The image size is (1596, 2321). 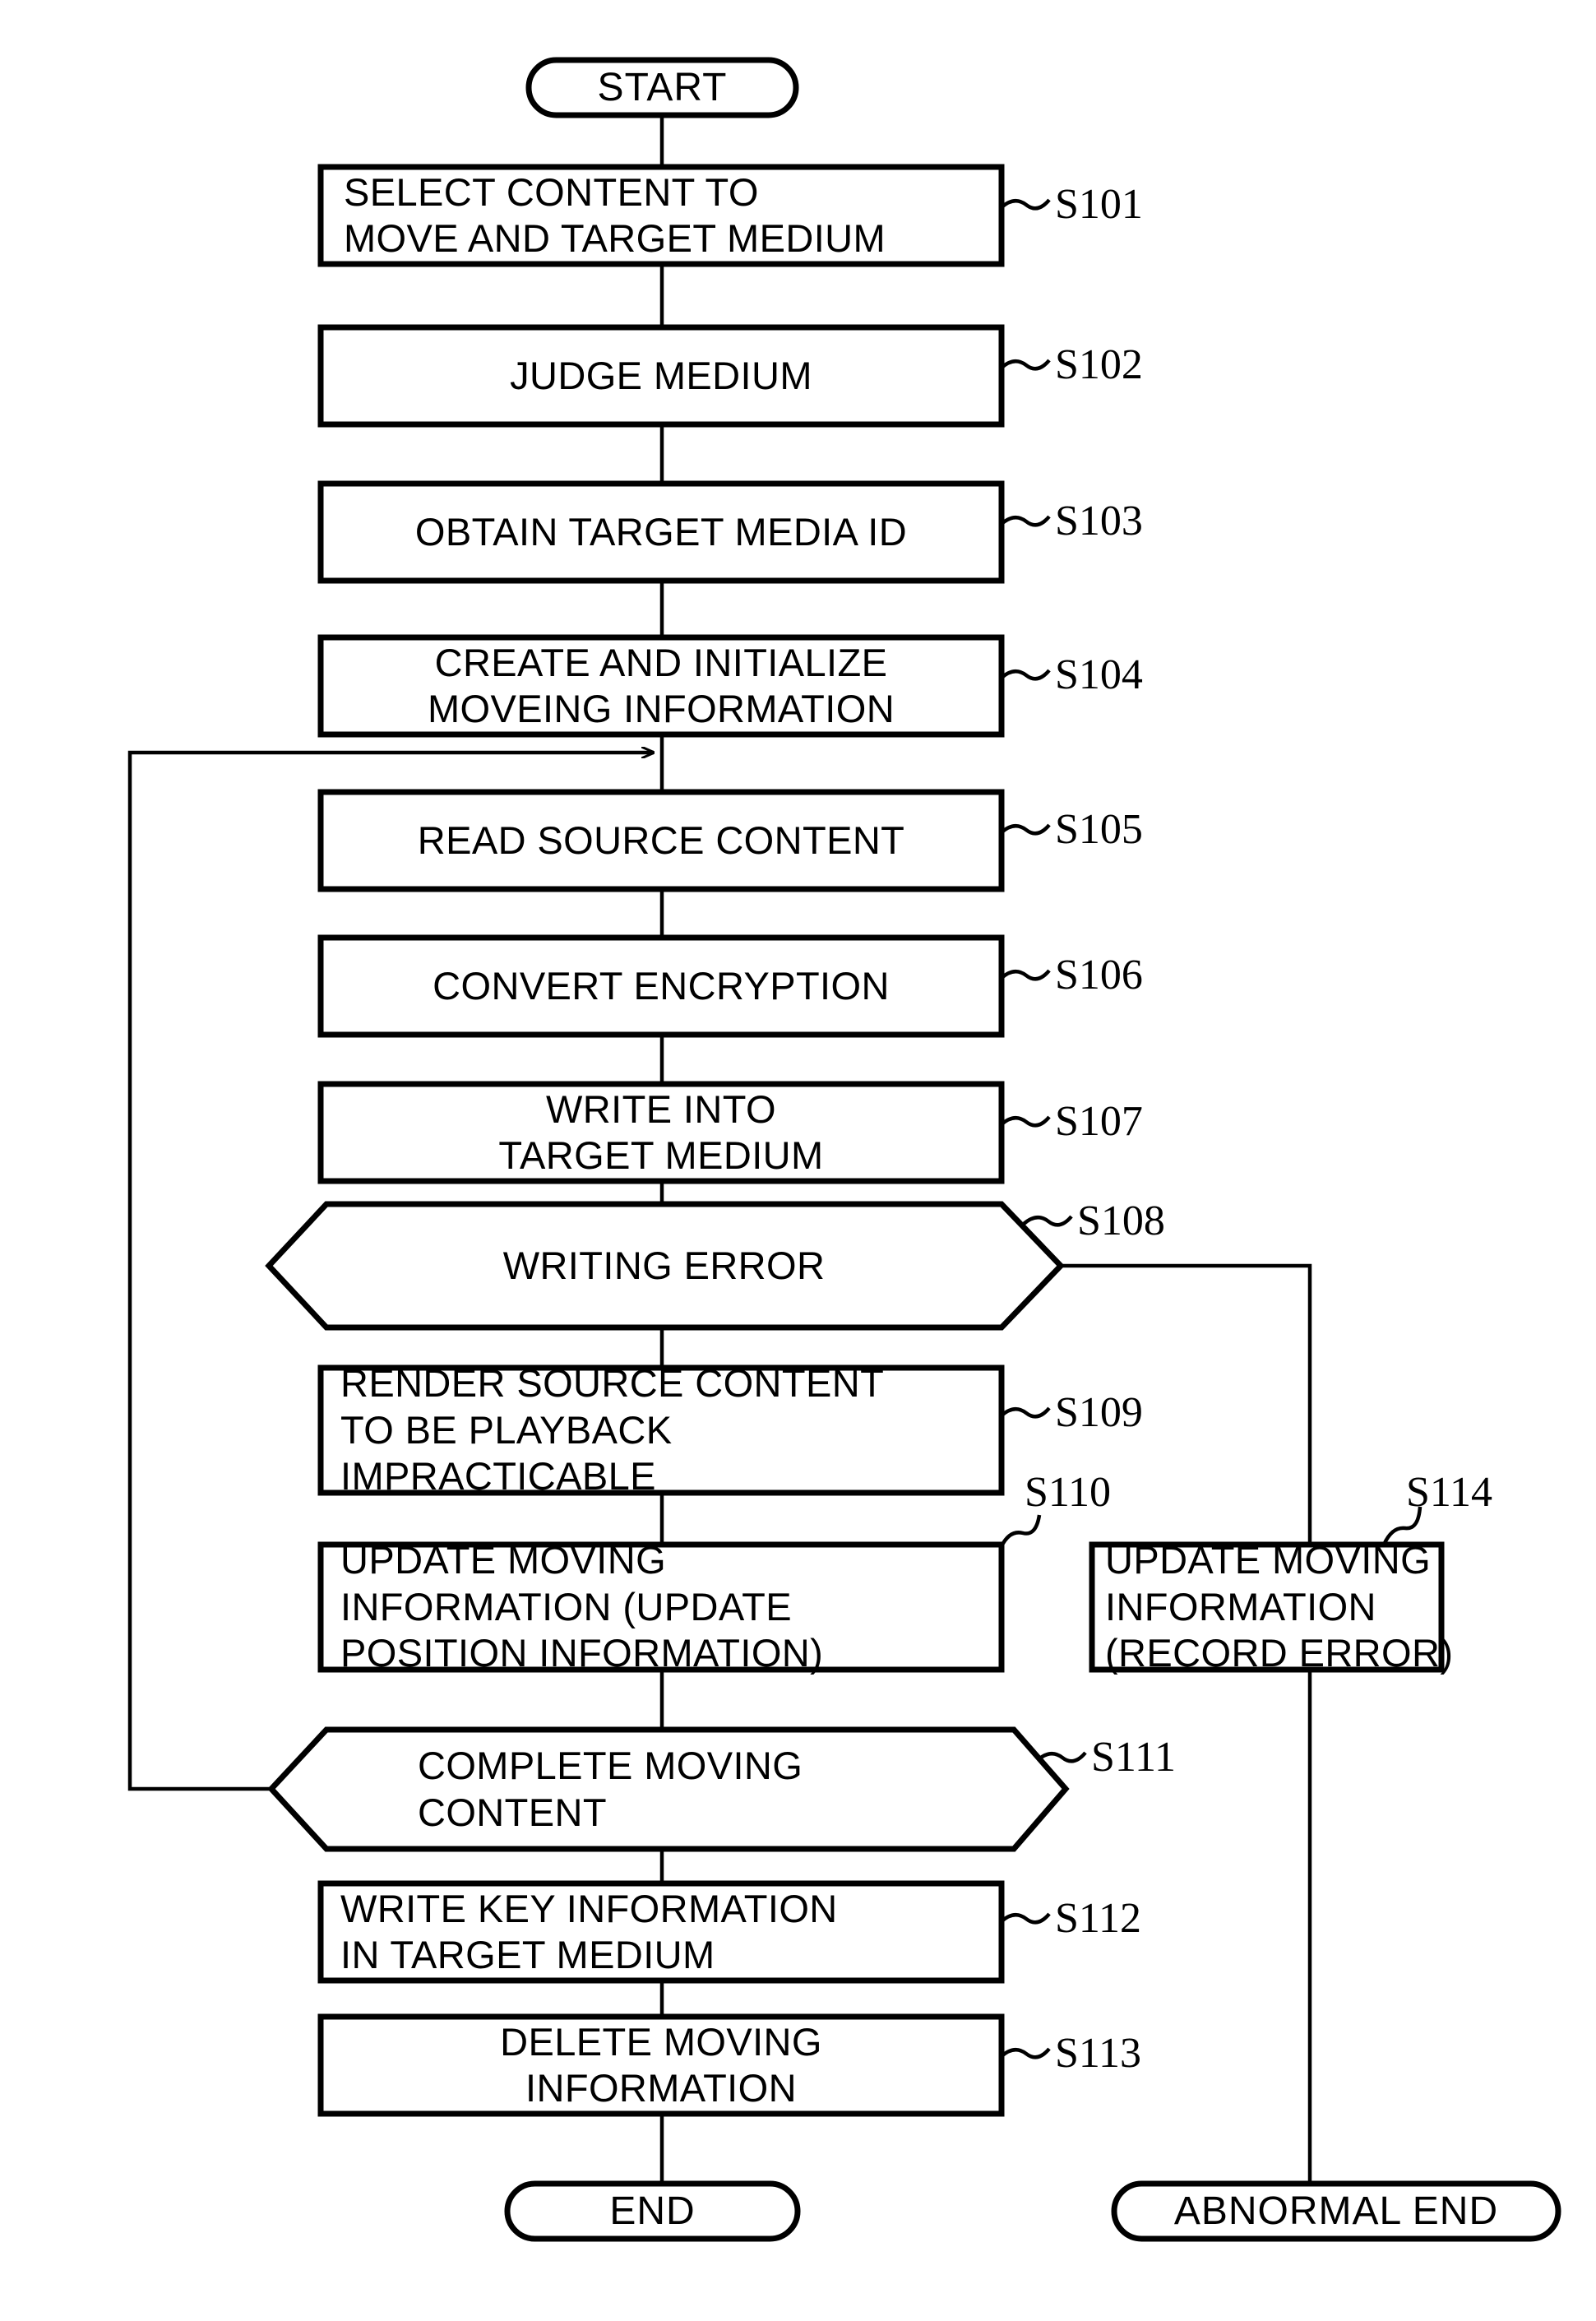 I want to click on step-label-s113: S113, so click(x=1098, y=2053).